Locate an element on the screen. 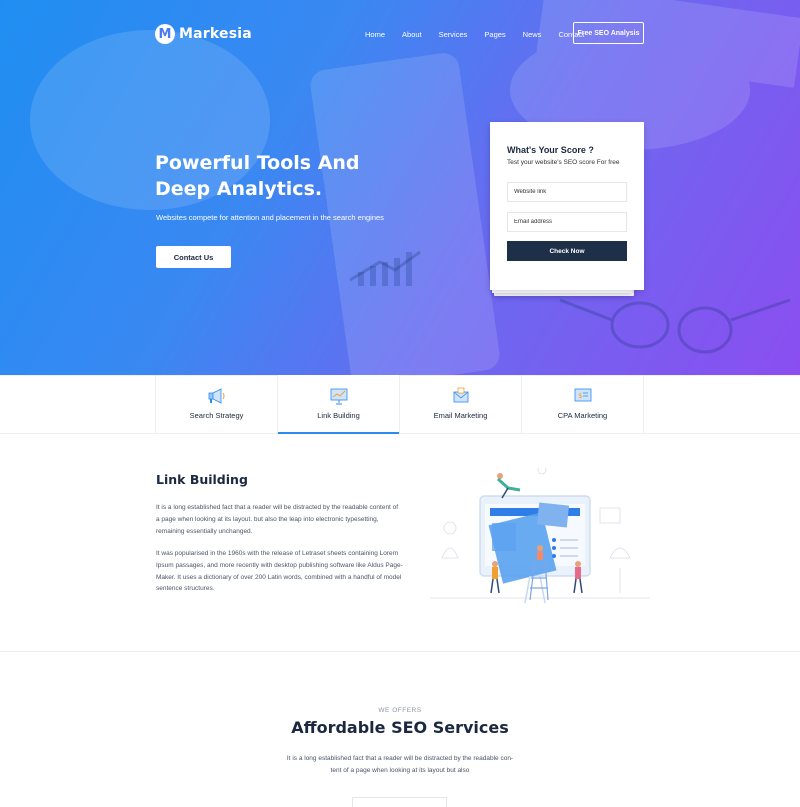  check-now-button: Check Now is located at coordinates (567, 251).